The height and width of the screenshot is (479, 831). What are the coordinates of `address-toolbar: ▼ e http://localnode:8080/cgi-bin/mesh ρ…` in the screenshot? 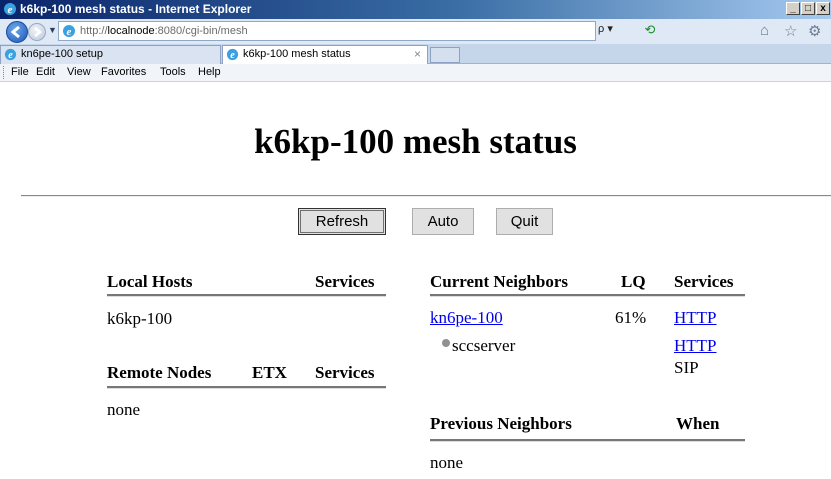 It's located at (415, 31).